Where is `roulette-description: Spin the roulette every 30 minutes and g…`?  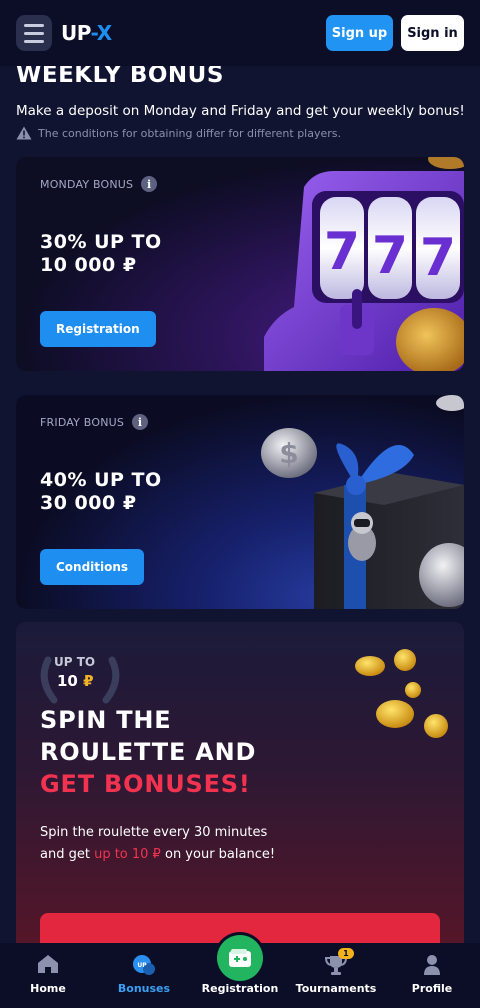
roulette-description: Spin the roulette every 30 minutes and g… is located at coordinates (190, 844).